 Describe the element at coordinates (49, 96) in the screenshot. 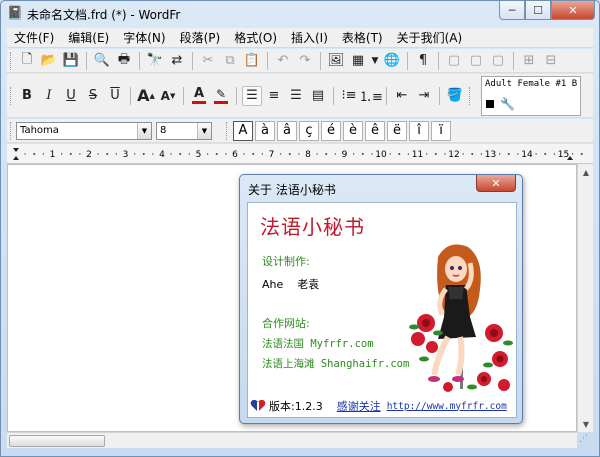

I see `italic-button: I` at that location.